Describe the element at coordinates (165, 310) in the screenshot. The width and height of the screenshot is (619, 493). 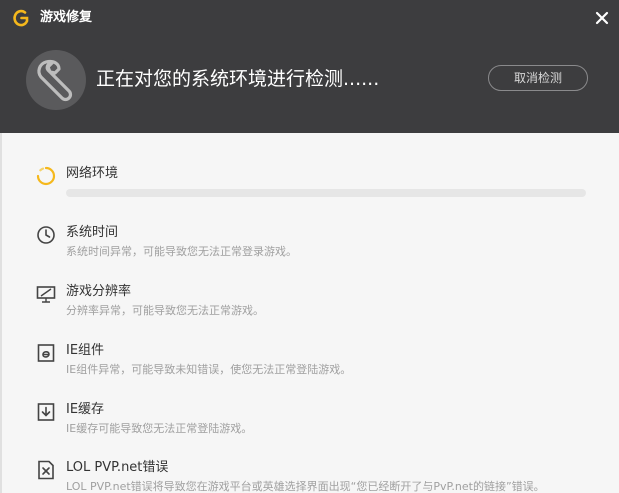
I see `check-description: 分辨率异常，可能导致您无法正常游戏。` at that location.